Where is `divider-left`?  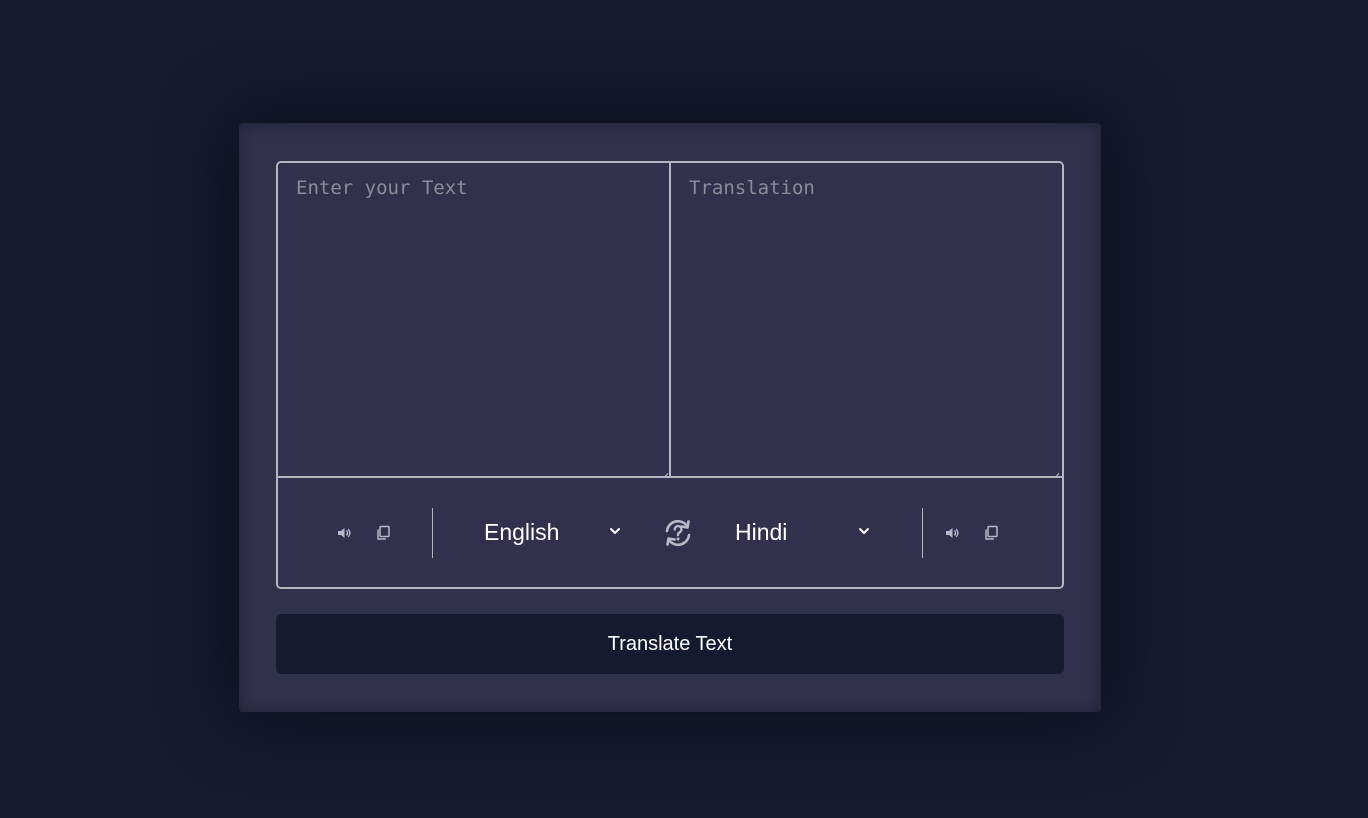 divider-left is located at coordinates (432, 533).